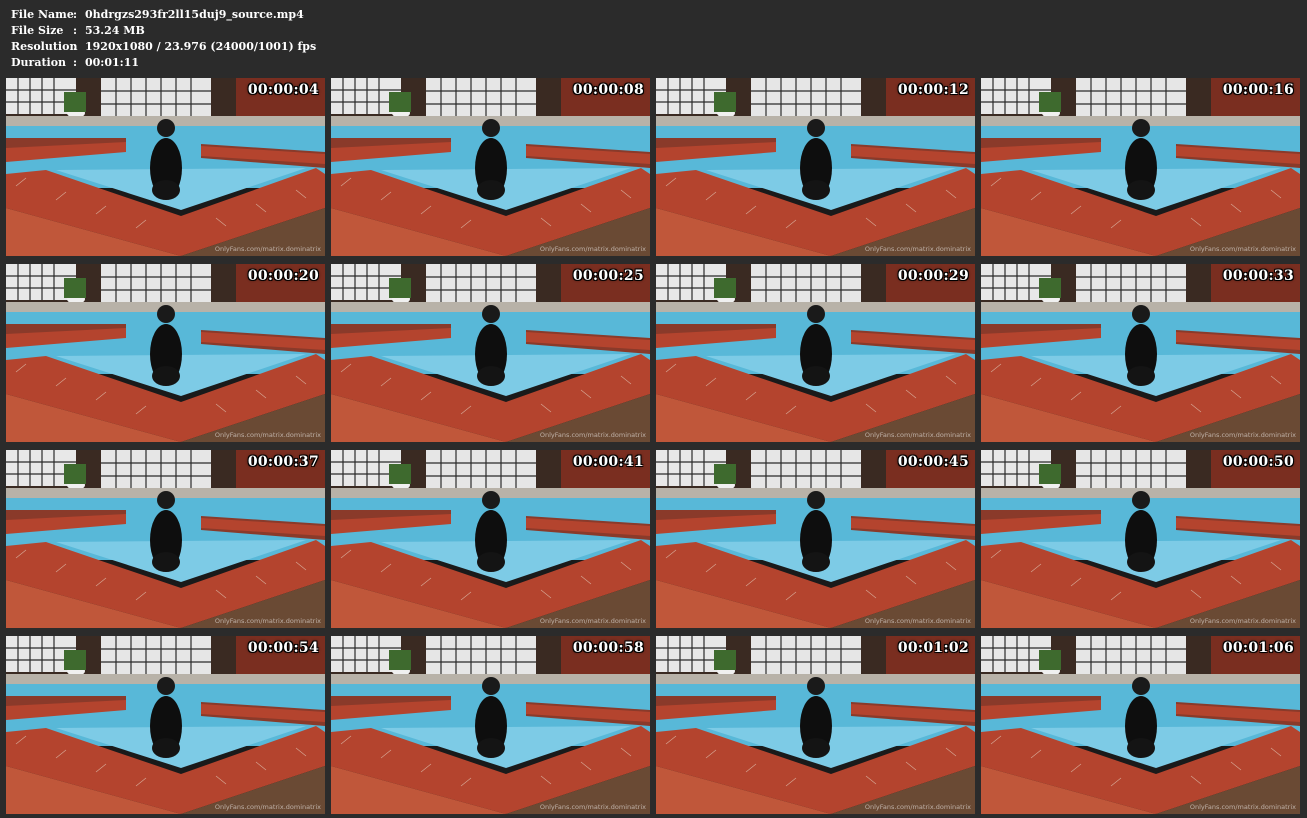 The height and width of the screenshot is (818, 1307). Describe the element at coordinates (608, 462) in the screenshot. I see `thumbnail-timestamp: 00:00:41` at that location.